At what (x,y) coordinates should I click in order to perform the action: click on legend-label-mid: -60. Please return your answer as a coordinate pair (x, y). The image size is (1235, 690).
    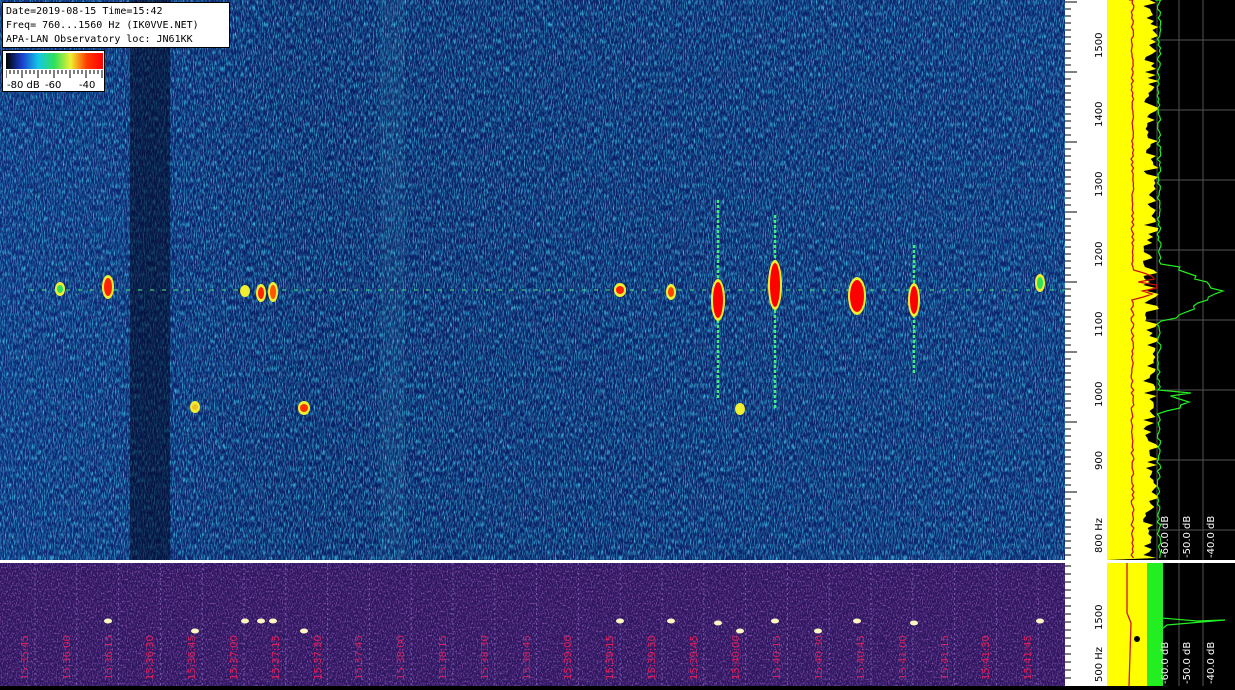
    Looking at the image, I should click on (53, 85).